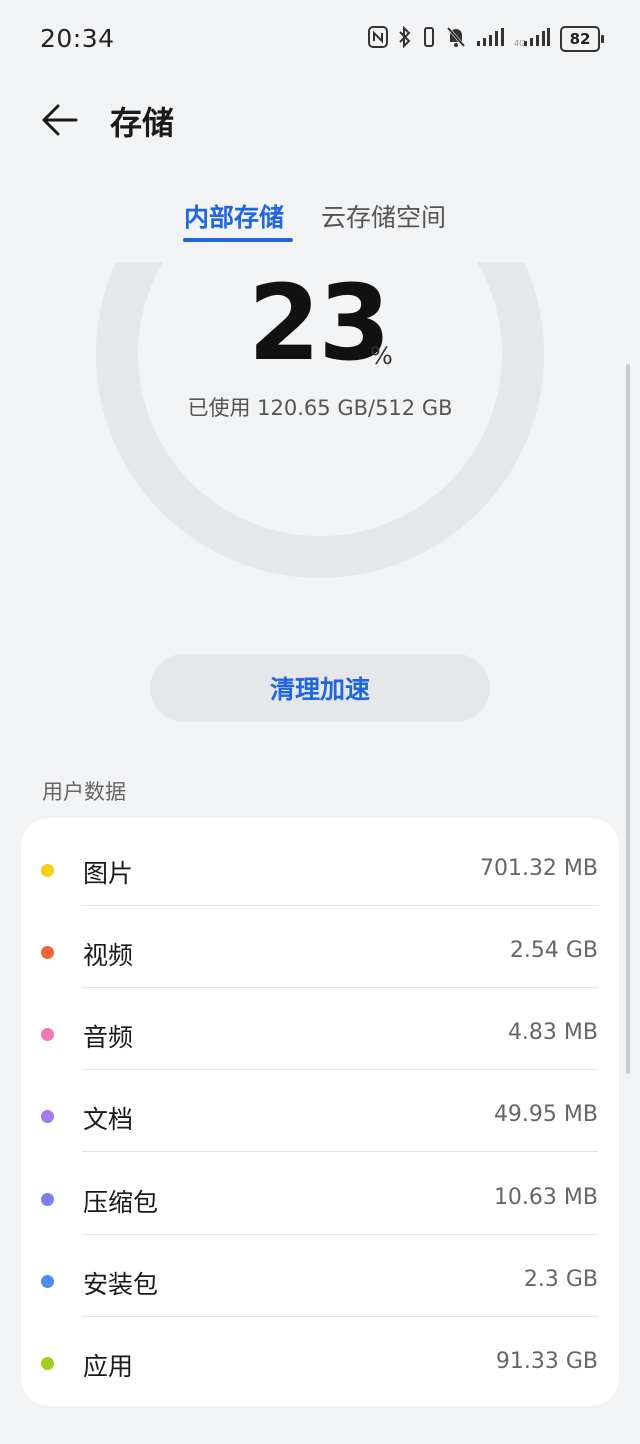 This screenshot has width=640, height=1444. What do you see at coordinates (546, 1361) in the screenshot?
I see `category-size: 91.33 GB` at bounding box center [546, 1361].